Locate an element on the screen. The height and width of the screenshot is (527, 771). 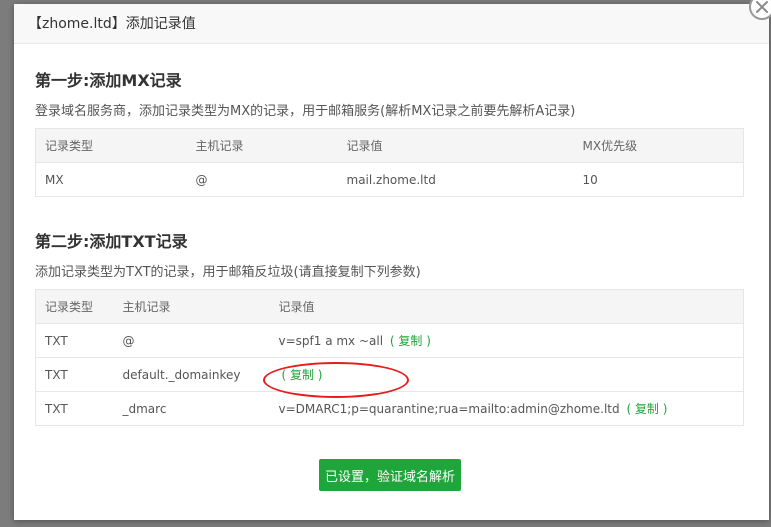
step2-title: 第二步:添加TXT记录 is located at coordinates (111, 241).